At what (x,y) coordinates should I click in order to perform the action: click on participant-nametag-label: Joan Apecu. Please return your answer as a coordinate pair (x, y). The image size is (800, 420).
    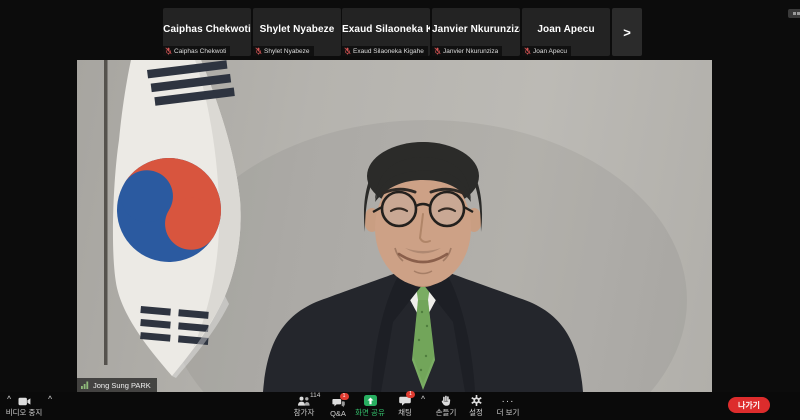
    Looking at the image, I should click on (550, 51).